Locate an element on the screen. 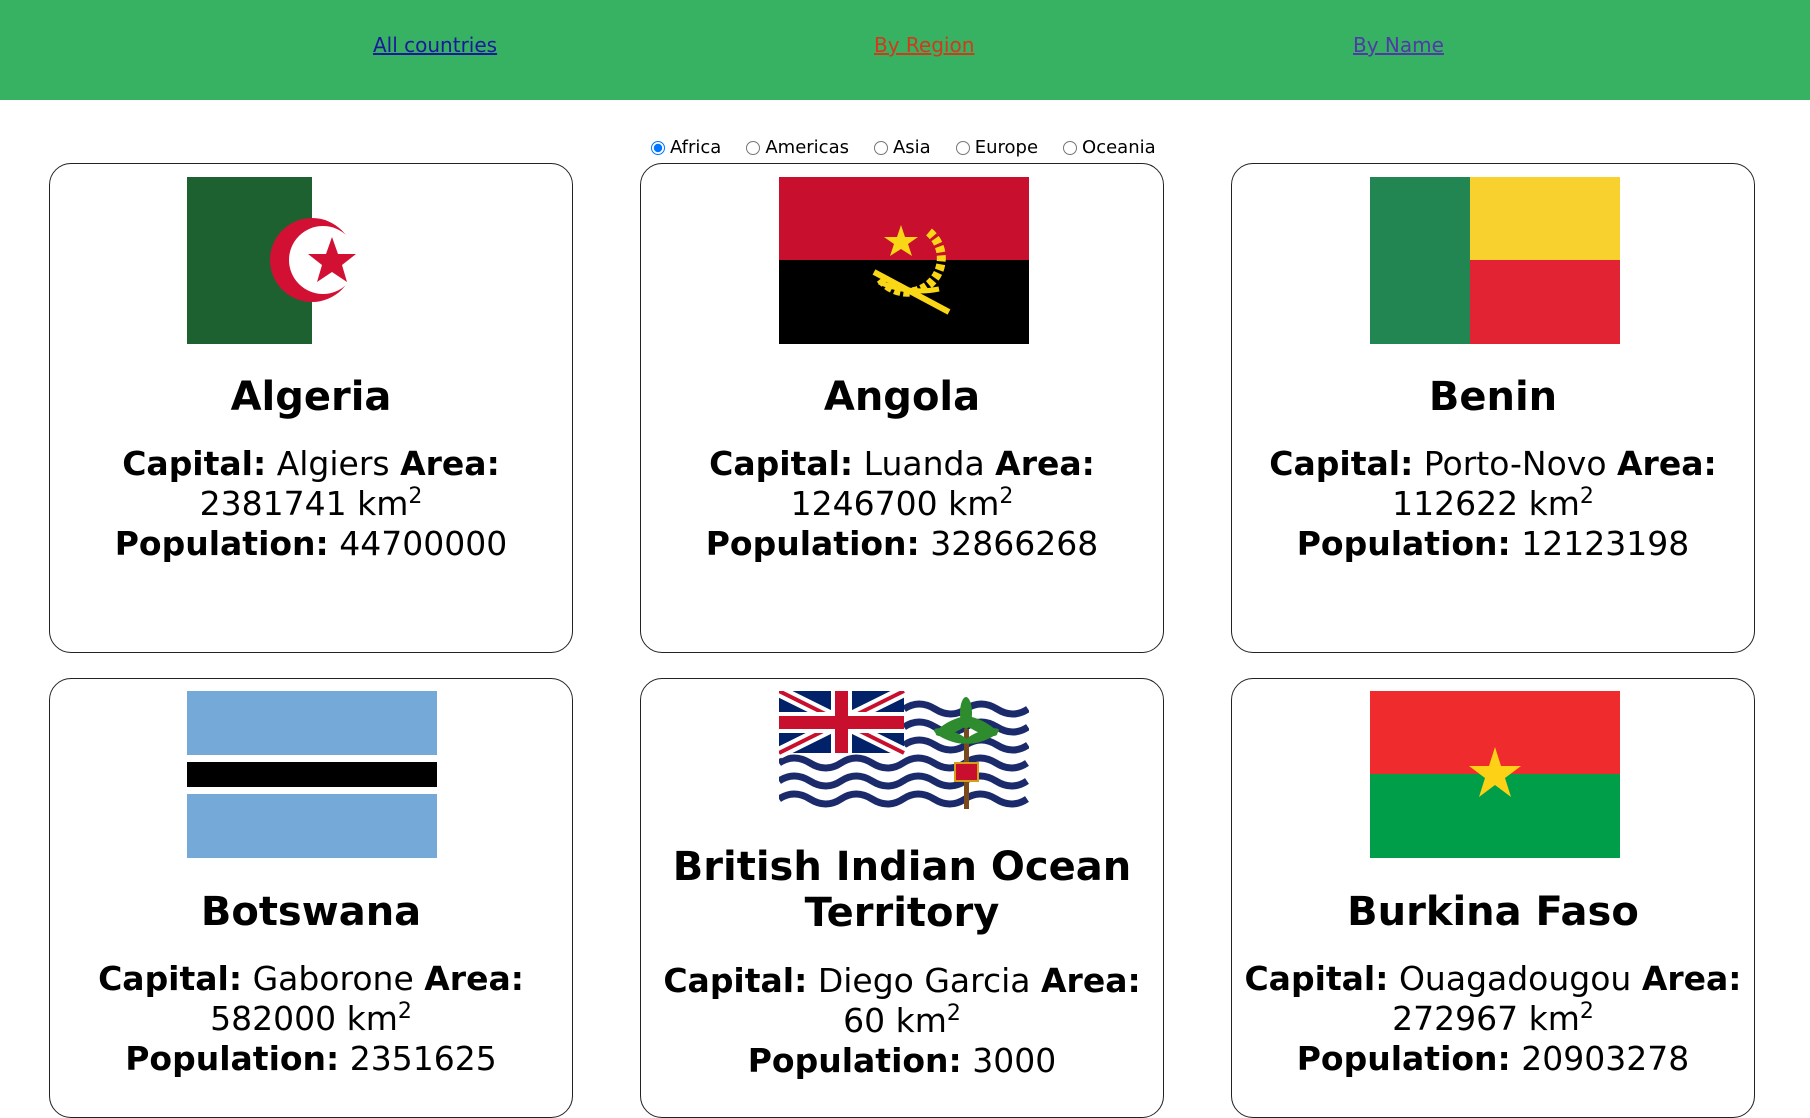 The height and width of the screenshot is (1118, 1810). area-value: 582000 is located at coordinates (273, 1018).